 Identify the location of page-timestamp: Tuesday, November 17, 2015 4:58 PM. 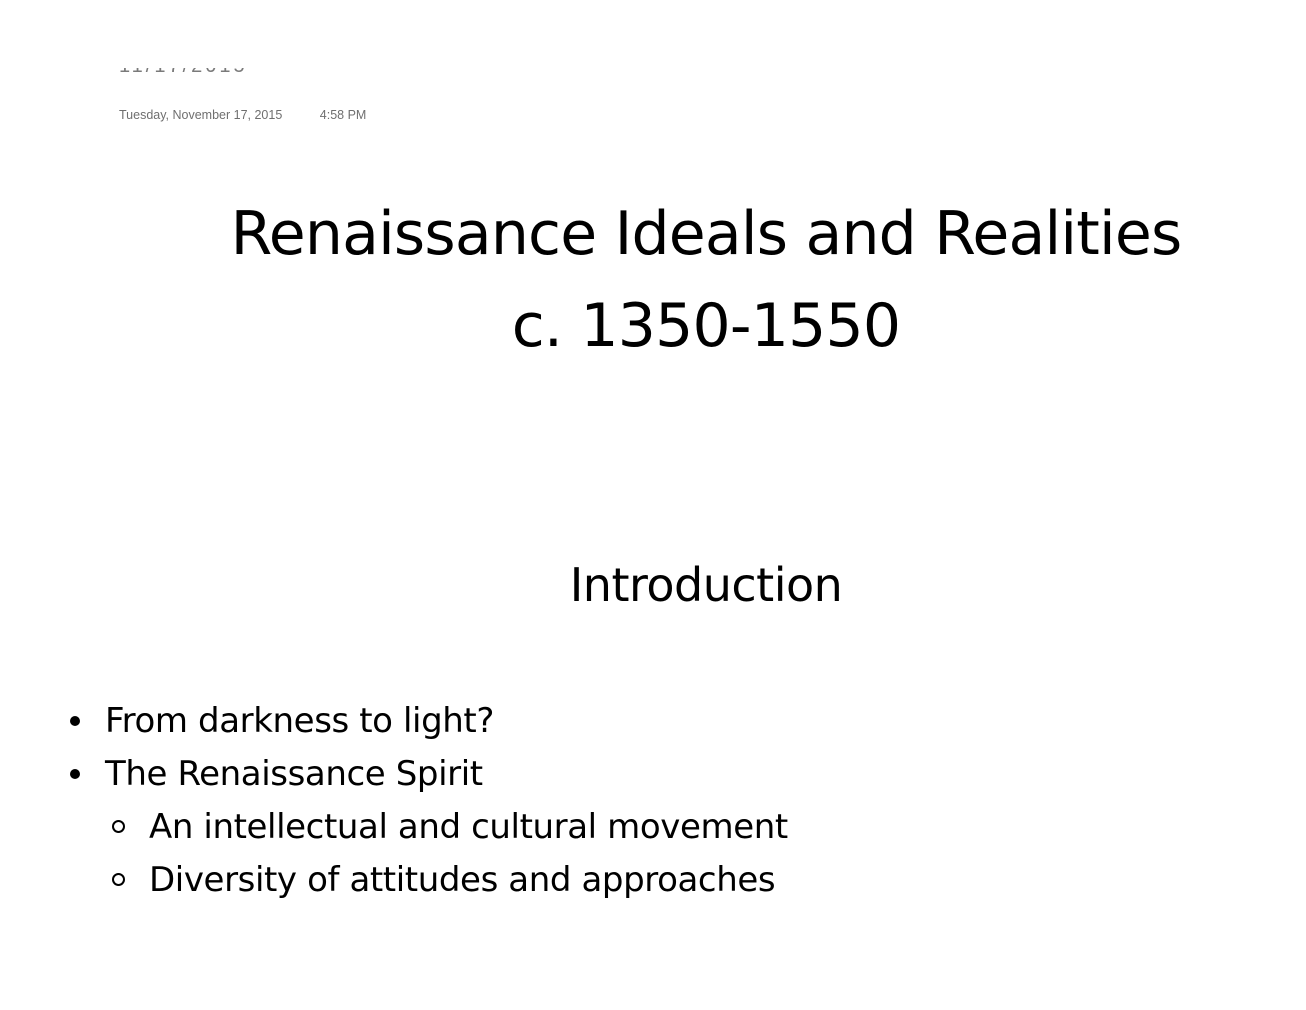
(242, 115).